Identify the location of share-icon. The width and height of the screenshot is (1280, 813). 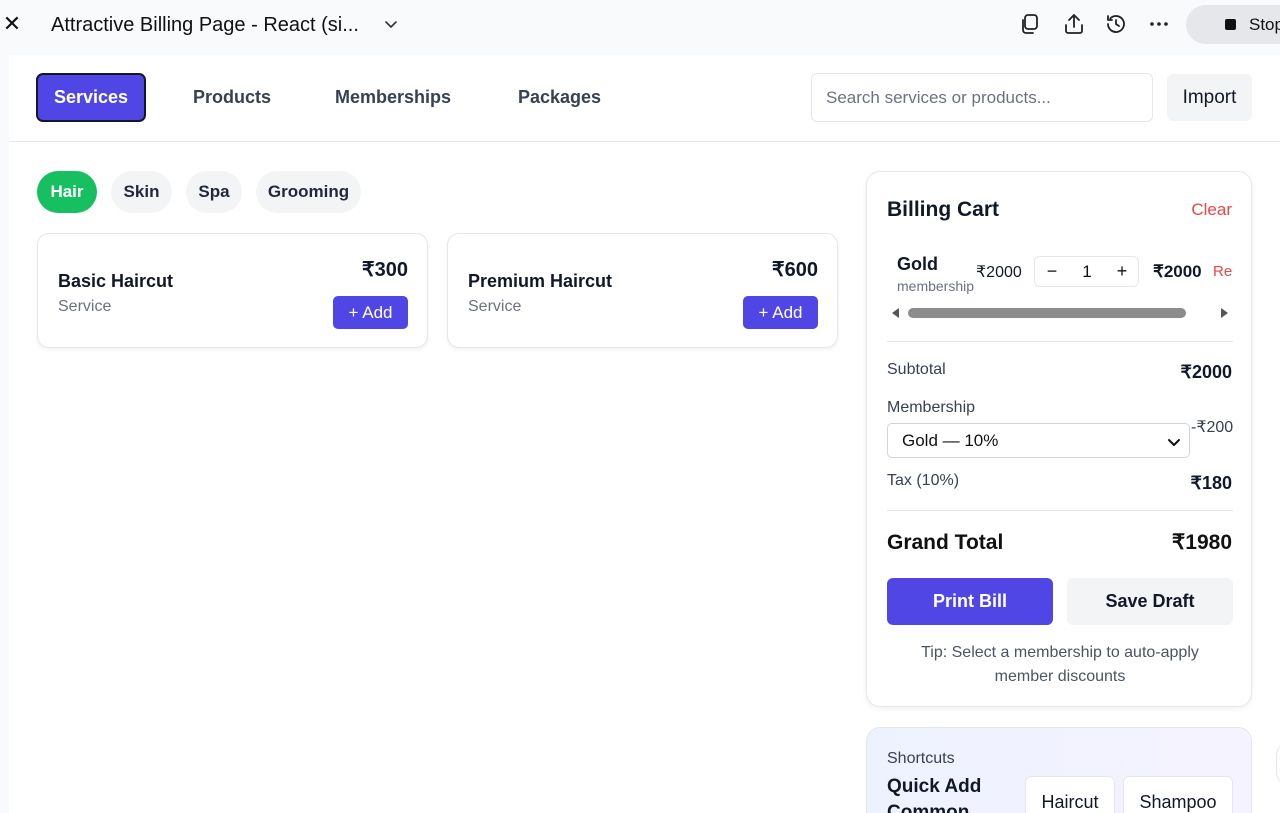
(1074, 24).